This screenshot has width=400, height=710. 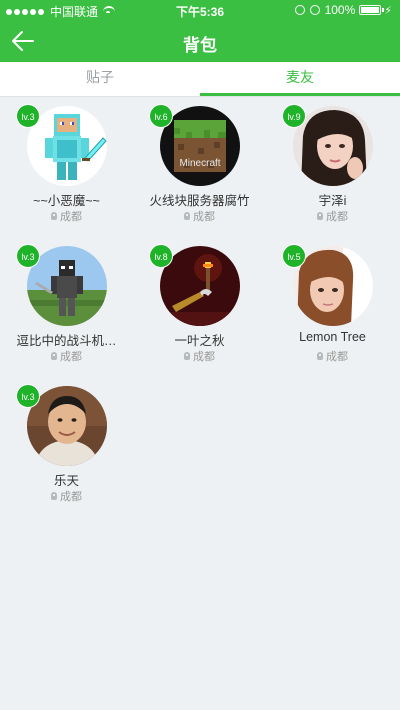 What do you see at coordinates (327, 285) in the screenshot?
I see `avatar-frame: lv.5` at bounding box center [327, 285].